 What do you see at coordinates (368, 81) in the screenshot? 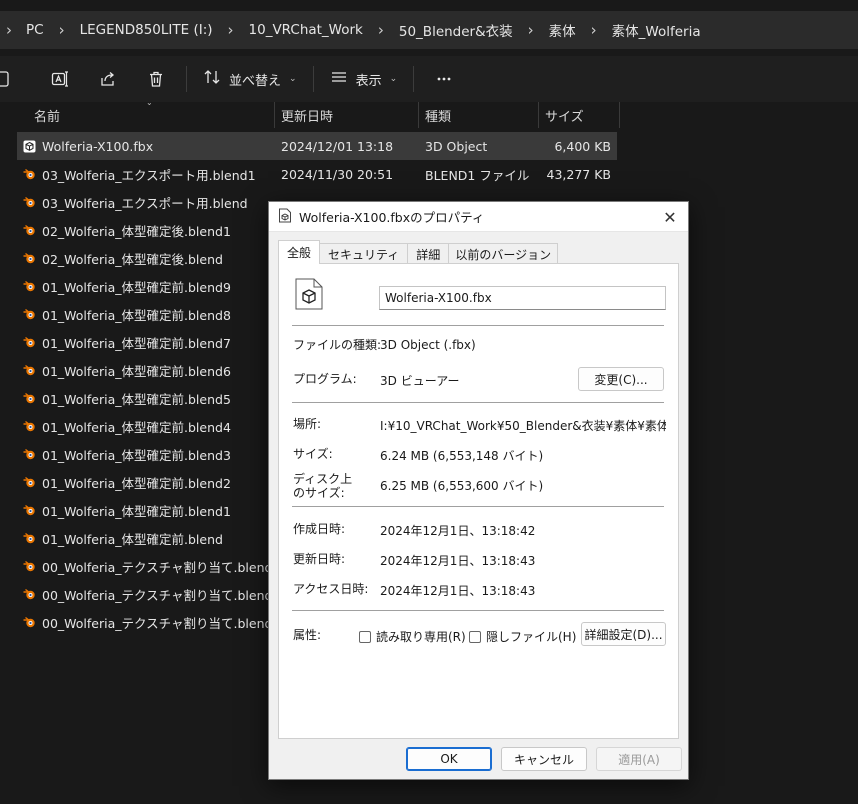
I see `view-label: 表示` at bounding box center [368, 81].